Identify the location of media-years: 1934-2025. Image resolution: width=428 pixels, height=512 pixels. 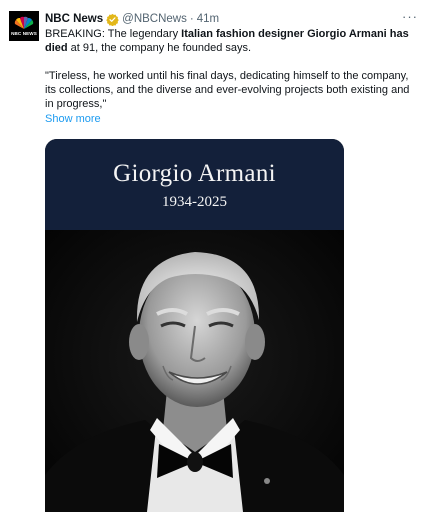
(194, 202).